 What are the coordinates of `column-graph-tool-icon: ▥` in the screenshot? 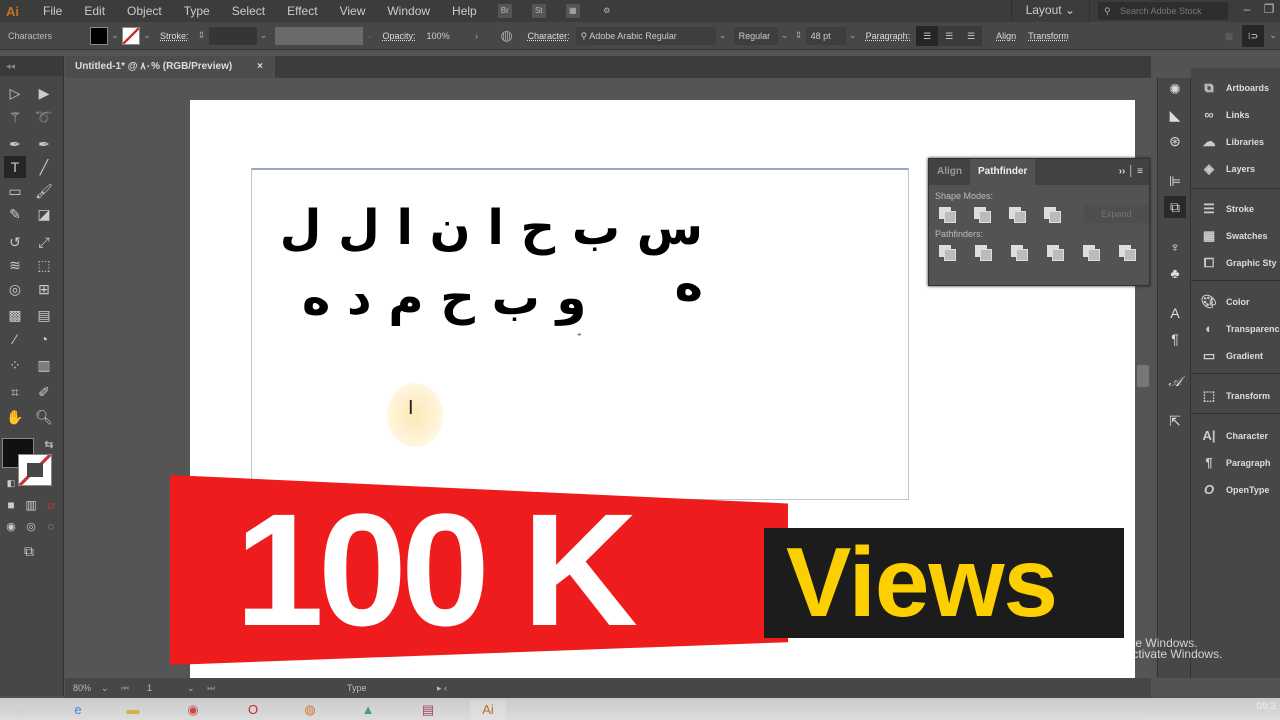 It's located at (44, 365).